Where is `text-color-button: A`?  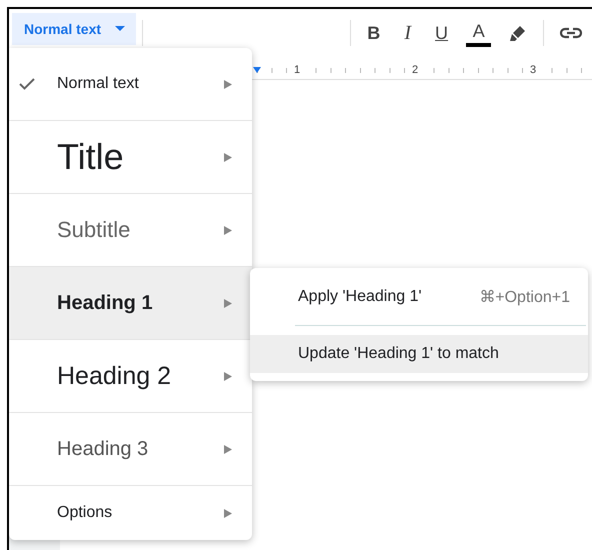
text-color-button: A is located at coordinates (479, 33).